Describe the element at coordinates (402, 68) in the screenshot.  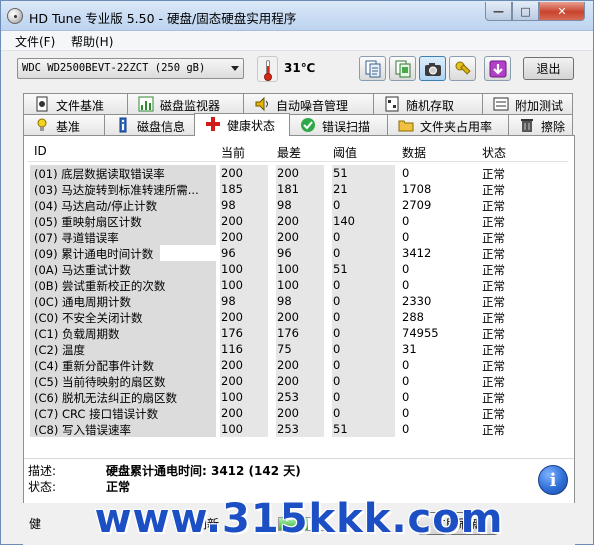
I see `copy-screen-button` at that location.